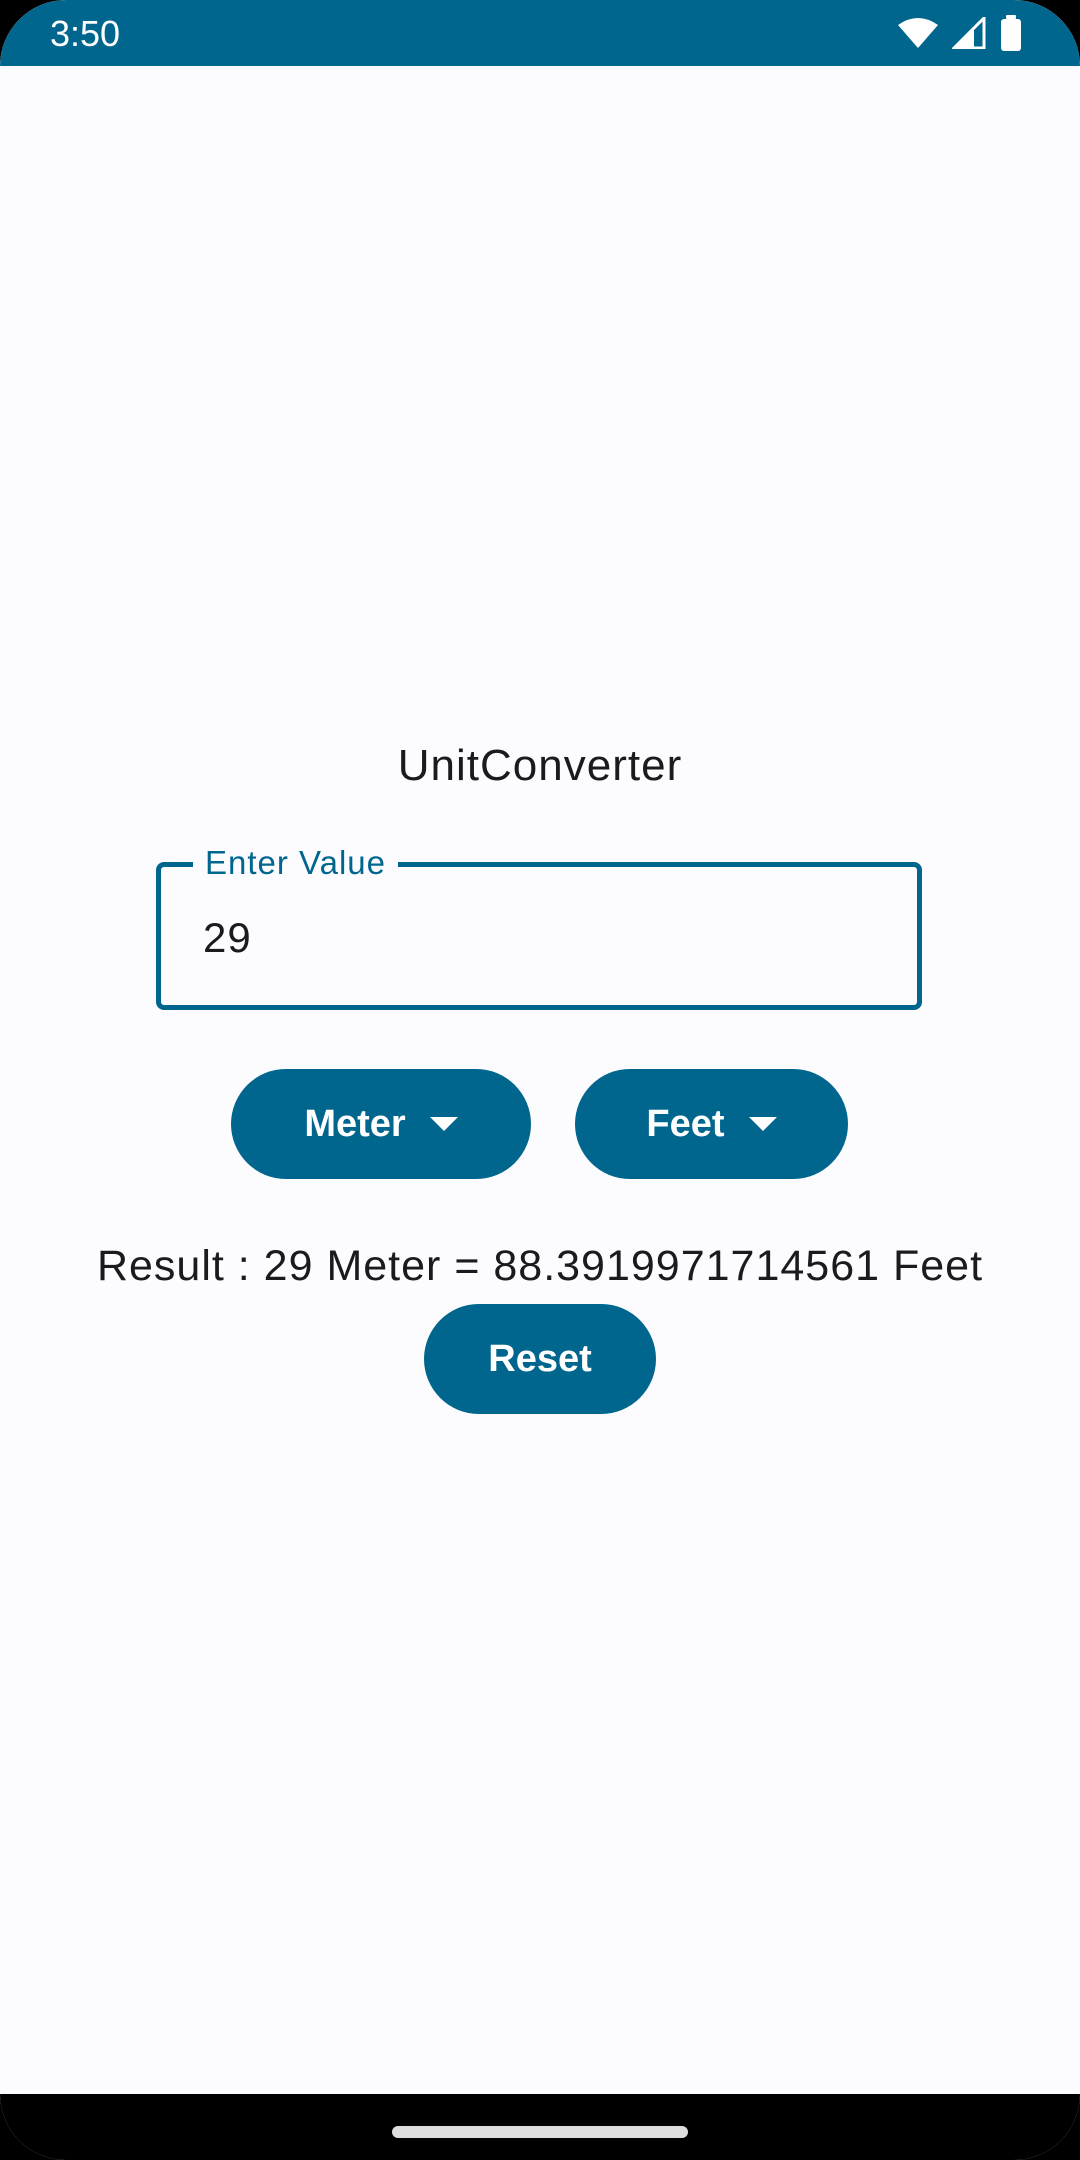 This screenshot has width=1080, height=2160. What do you see at coordinates (1011, 33) in the screenshot?
I see `battery-icon` at bounding box center [1011, 33].